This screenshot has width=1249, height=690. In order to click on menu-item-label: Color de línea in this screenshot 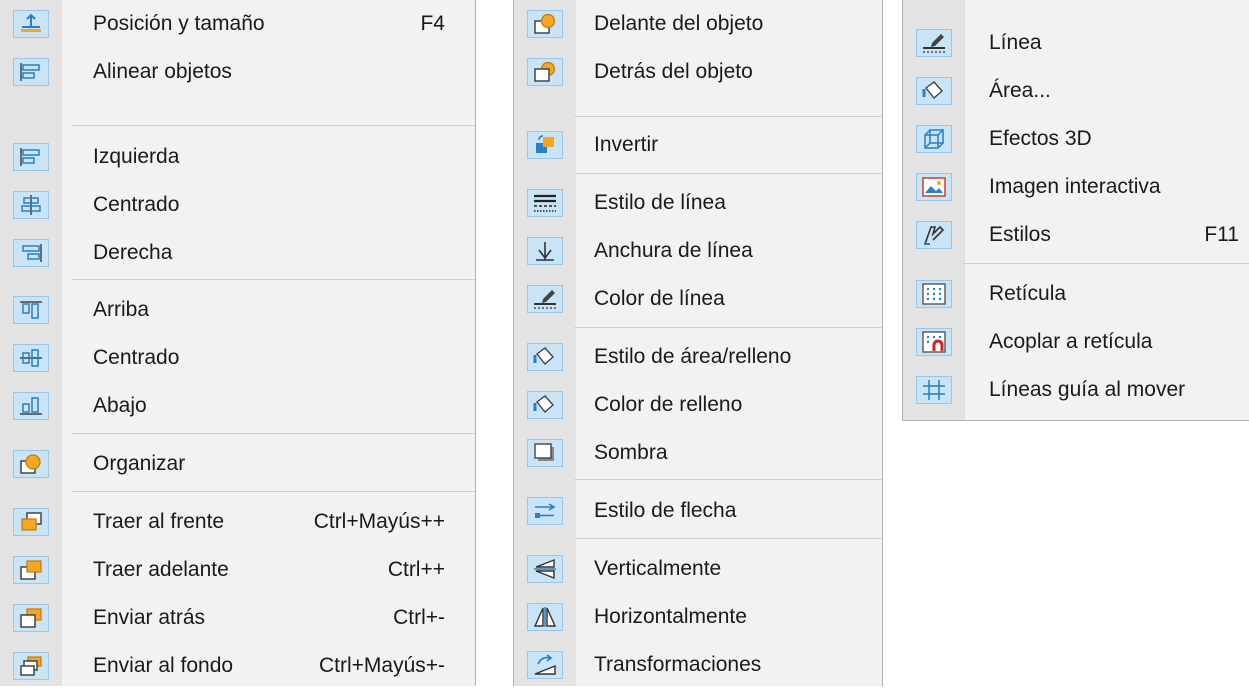, I will do `click(659, 298)`.